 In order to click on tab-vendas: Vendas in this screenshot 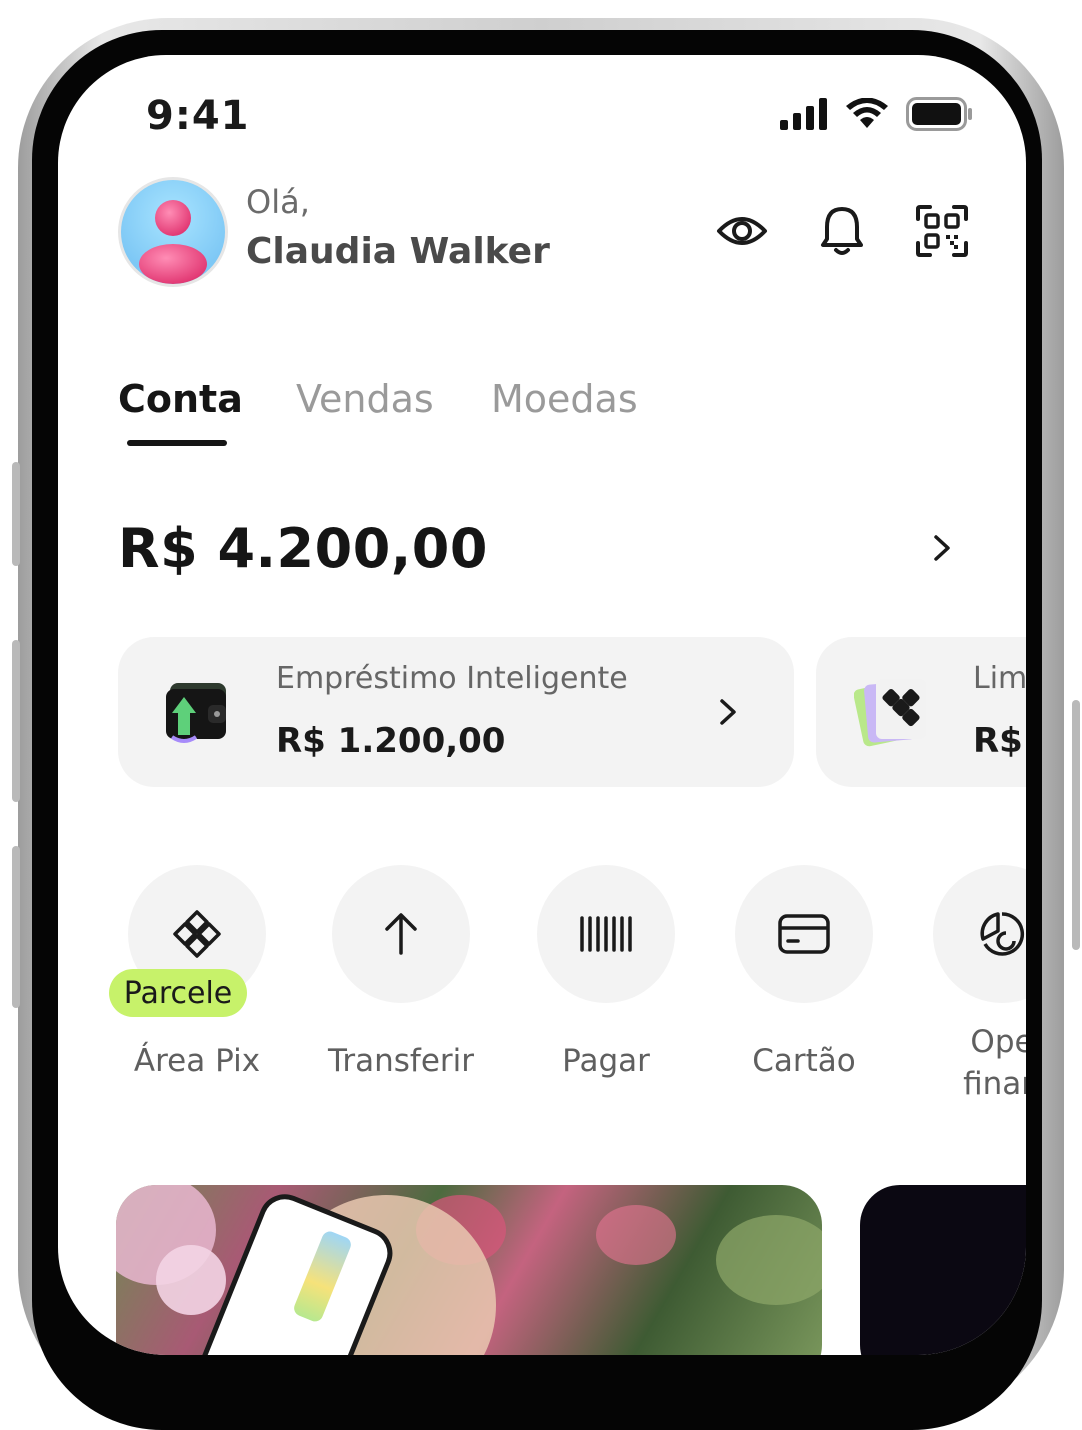, I will do `click(365, 399)`.